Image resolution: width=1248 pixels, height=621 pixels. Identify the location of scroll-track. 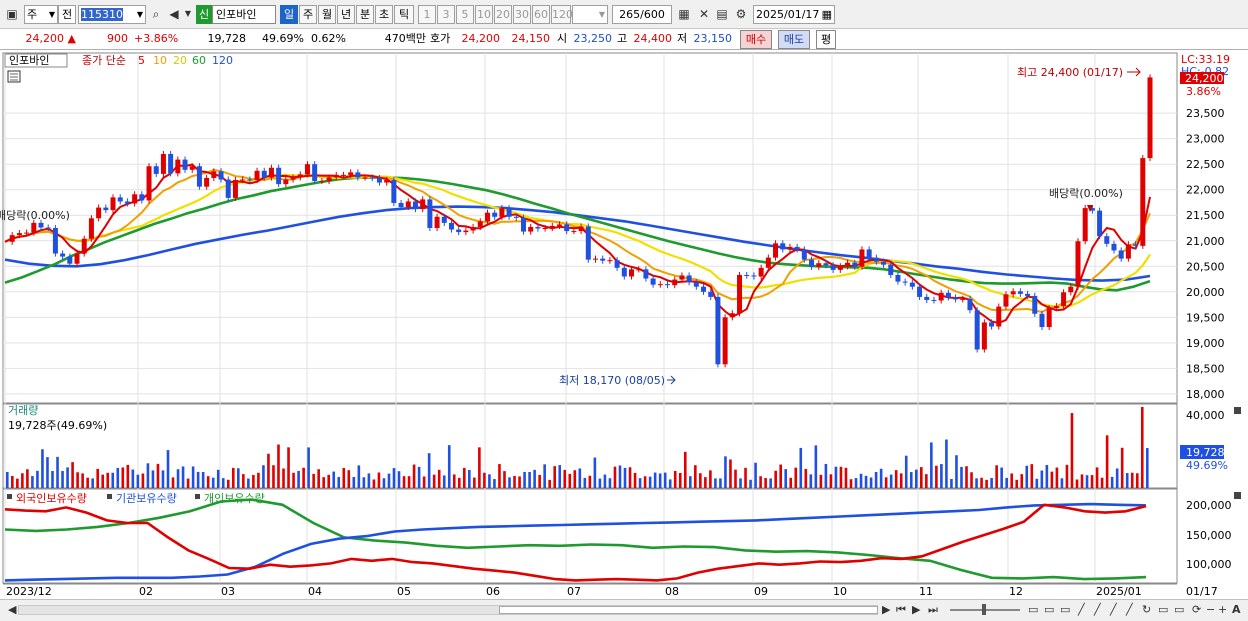
(448, 610).